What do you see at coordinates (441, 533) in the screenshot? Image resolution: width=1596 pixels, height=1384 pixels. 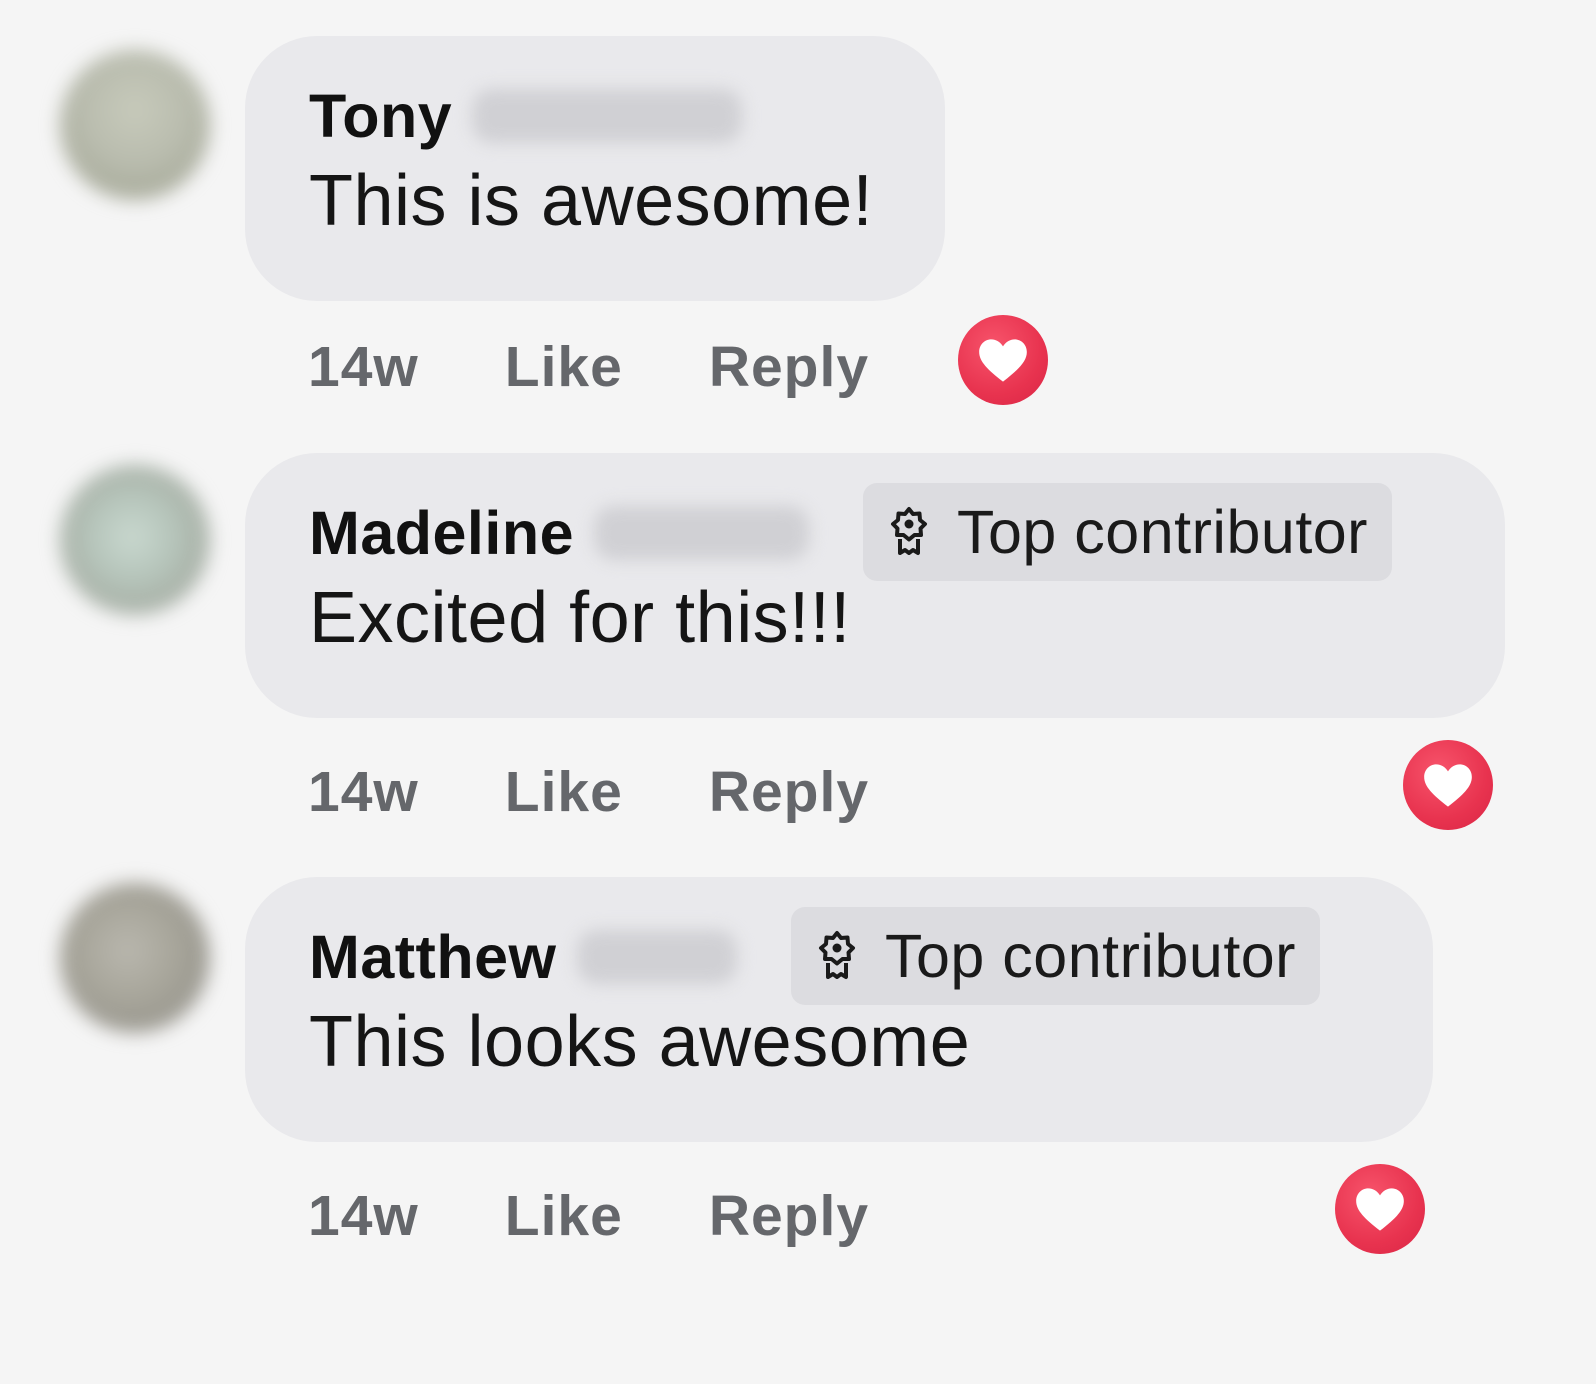 I see `author-name: Madeline` at bounding box center [441, 533].